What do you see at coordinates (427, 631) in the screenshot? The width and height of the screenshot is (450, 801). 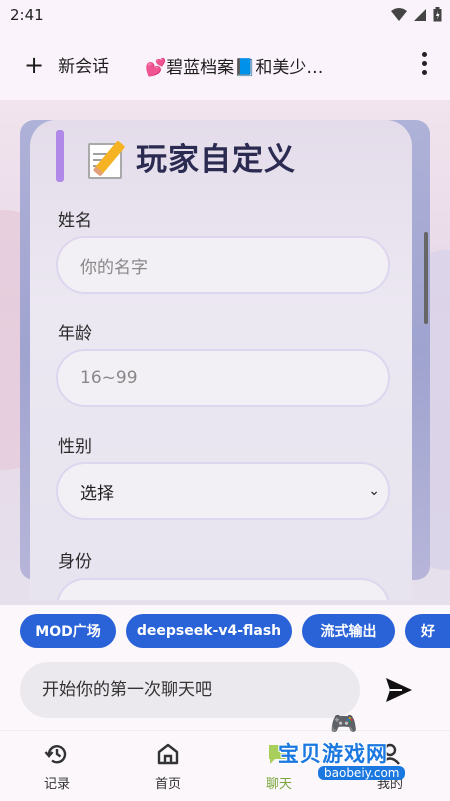 I see `chip-more: 好` at bounding box center [427, 631].